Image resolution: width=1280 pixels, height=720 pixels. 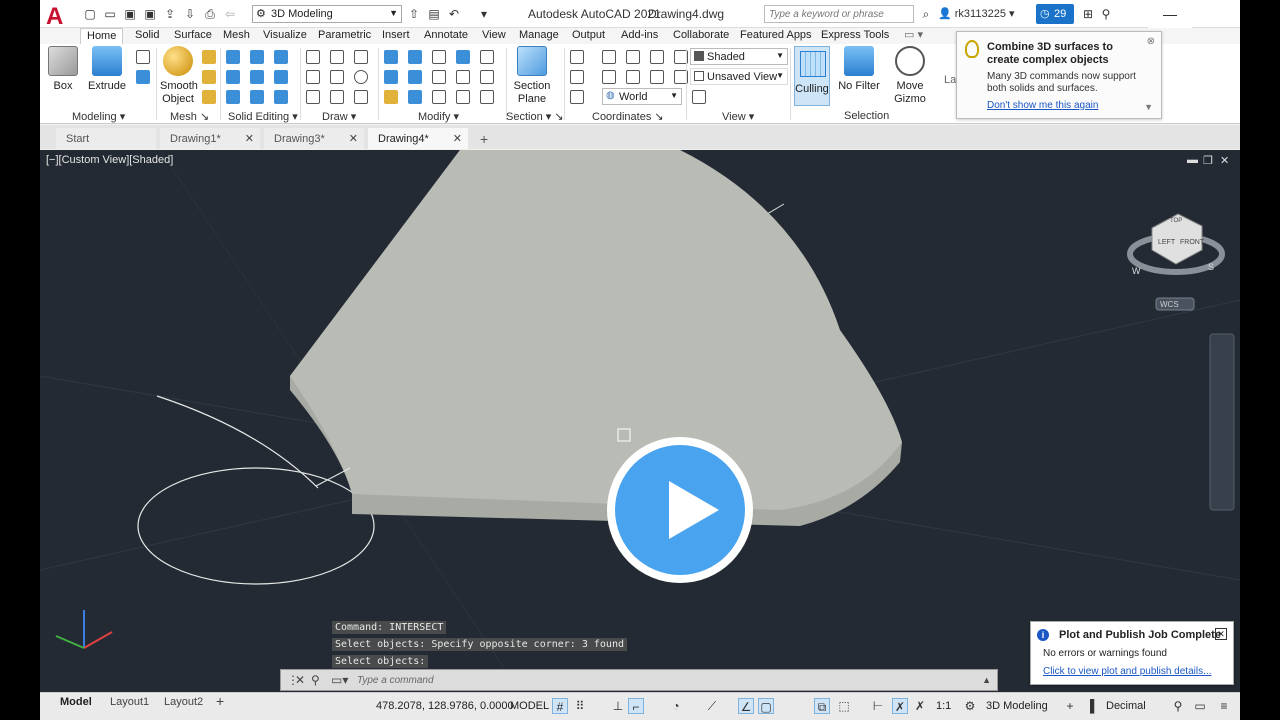 What do you see at coordinates (209, 57) in the screenshot?
I see `smooth-more-icon` at bounding box center [209, 57].